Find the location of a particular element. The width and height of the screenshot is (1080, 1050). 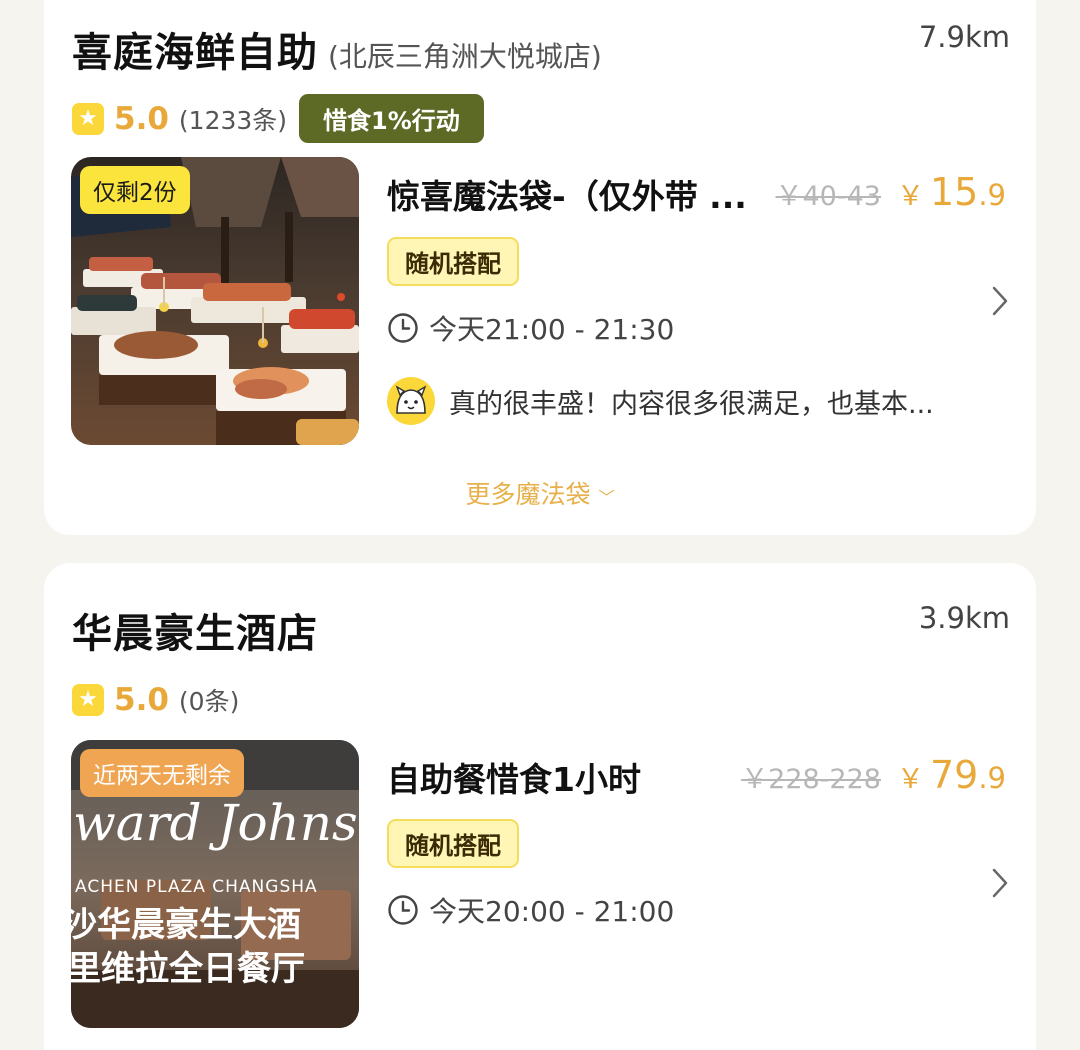

price-integer: 15 is located at coordinates (954, 192).